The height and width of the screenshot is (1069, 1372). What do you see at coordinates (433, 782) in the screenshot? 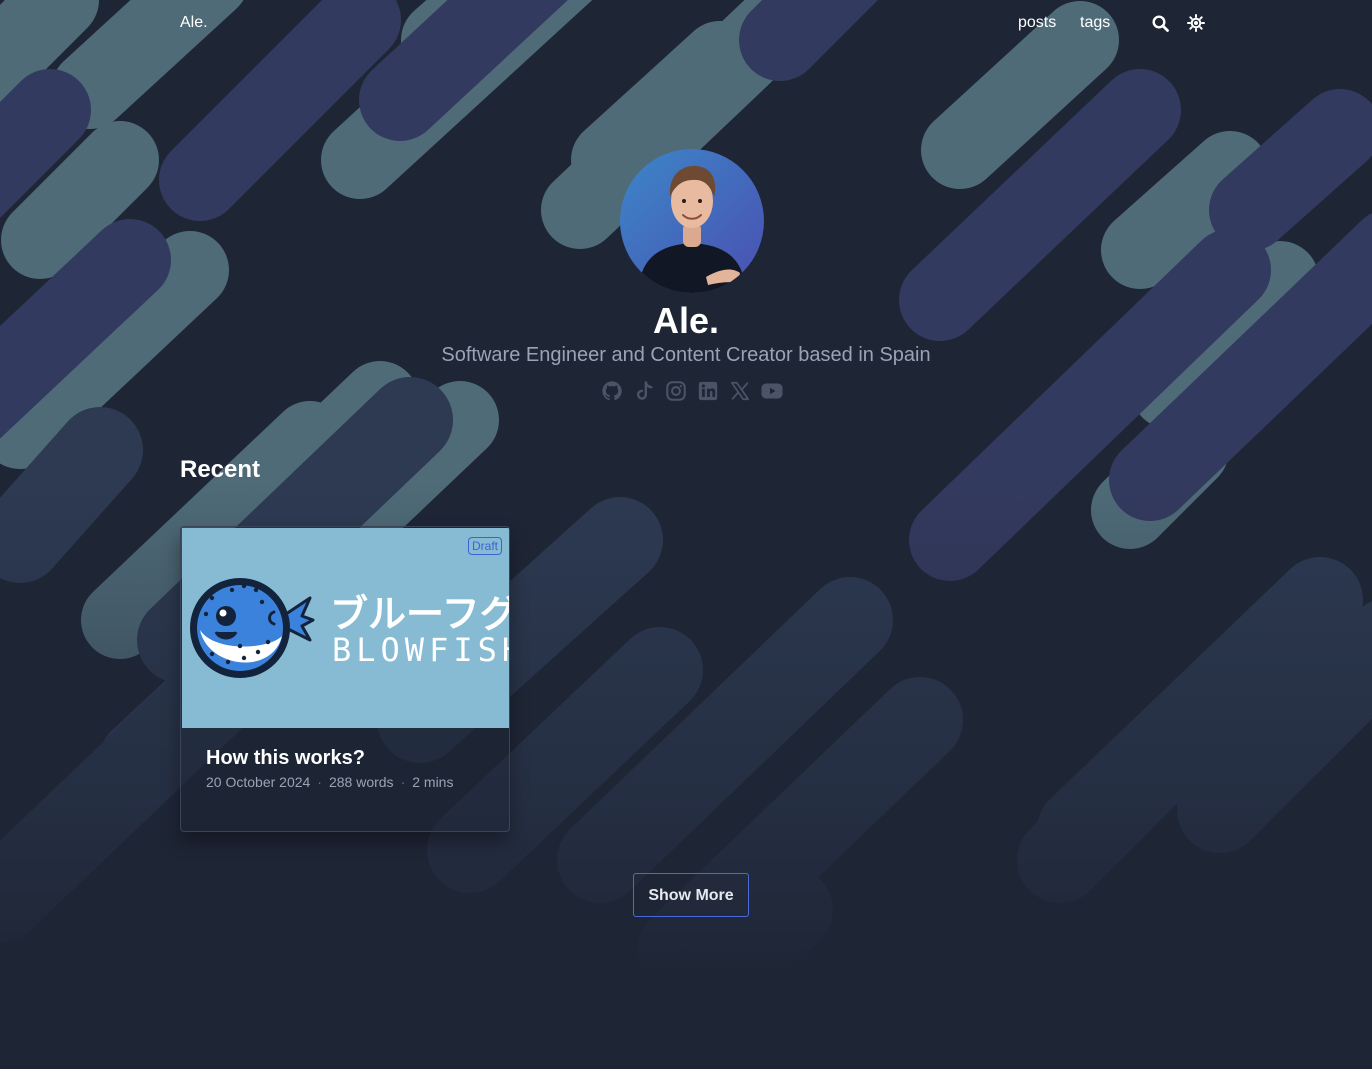
I see `article-read-time: 2 mins` at bounding box center [433, 782].